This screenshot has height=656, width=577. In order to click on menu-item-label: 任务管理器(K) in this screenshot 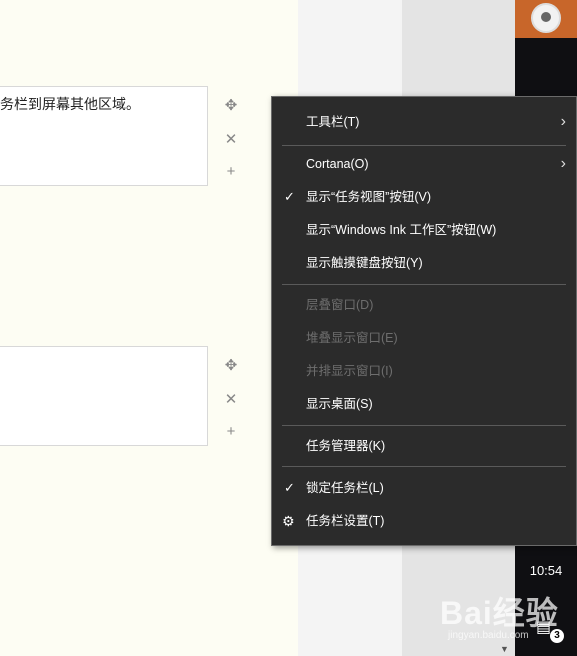, I will do `click(346, 446)`.